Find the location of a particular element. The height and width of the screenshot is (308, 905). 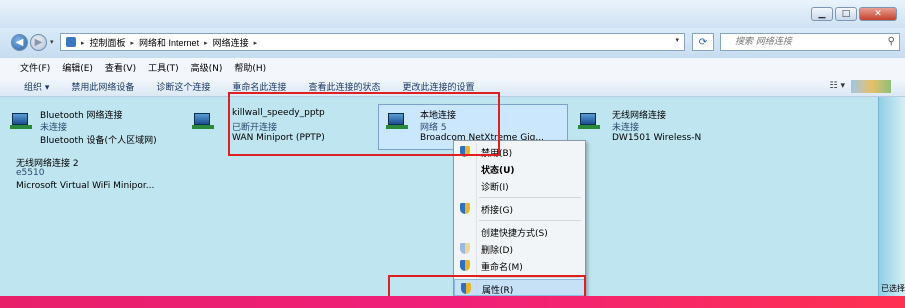

title-bar: ▁ □ ✕ is located at coordinates (452, 14).